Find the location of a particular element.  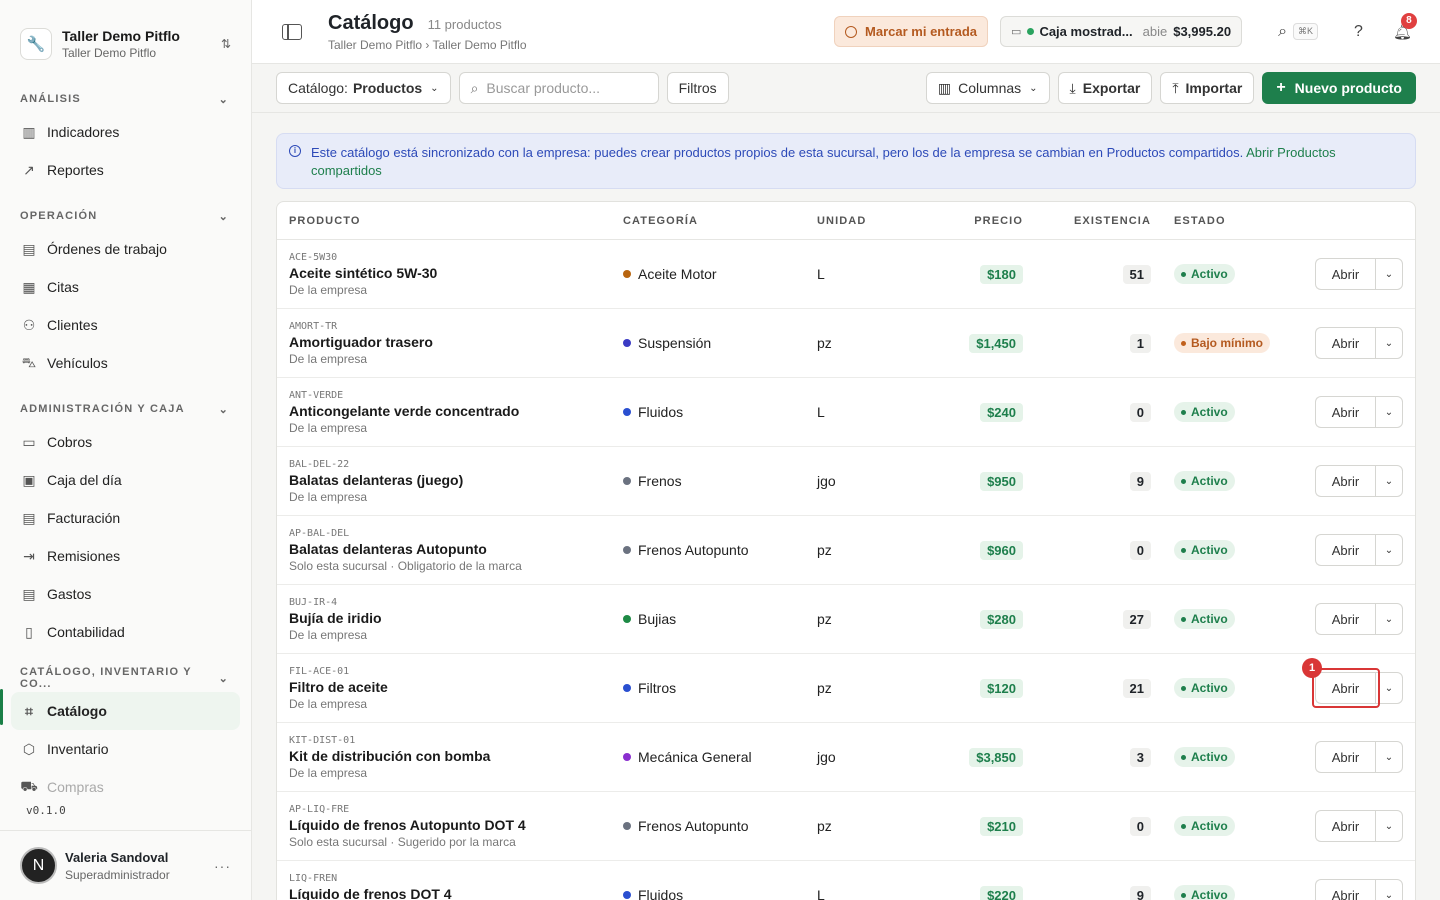

export-button: ⤓ Exportar is located at coordinates (1105, 88).